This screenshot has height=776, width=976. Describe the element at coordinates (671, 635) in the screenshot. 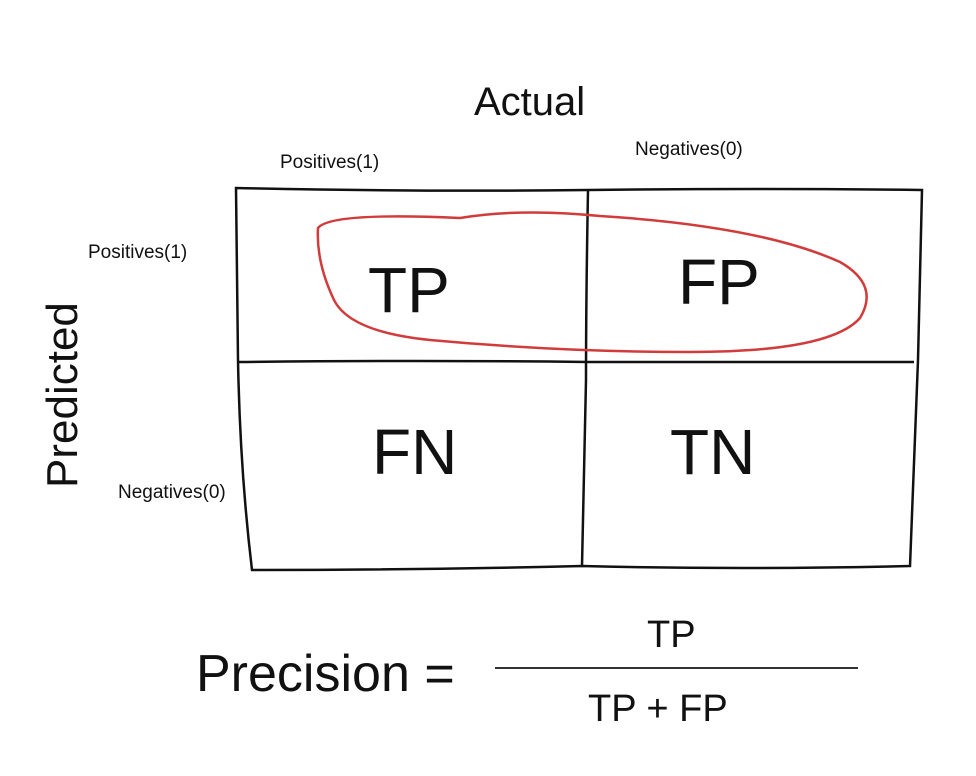

I see `formula-numerator: TP` at that location.